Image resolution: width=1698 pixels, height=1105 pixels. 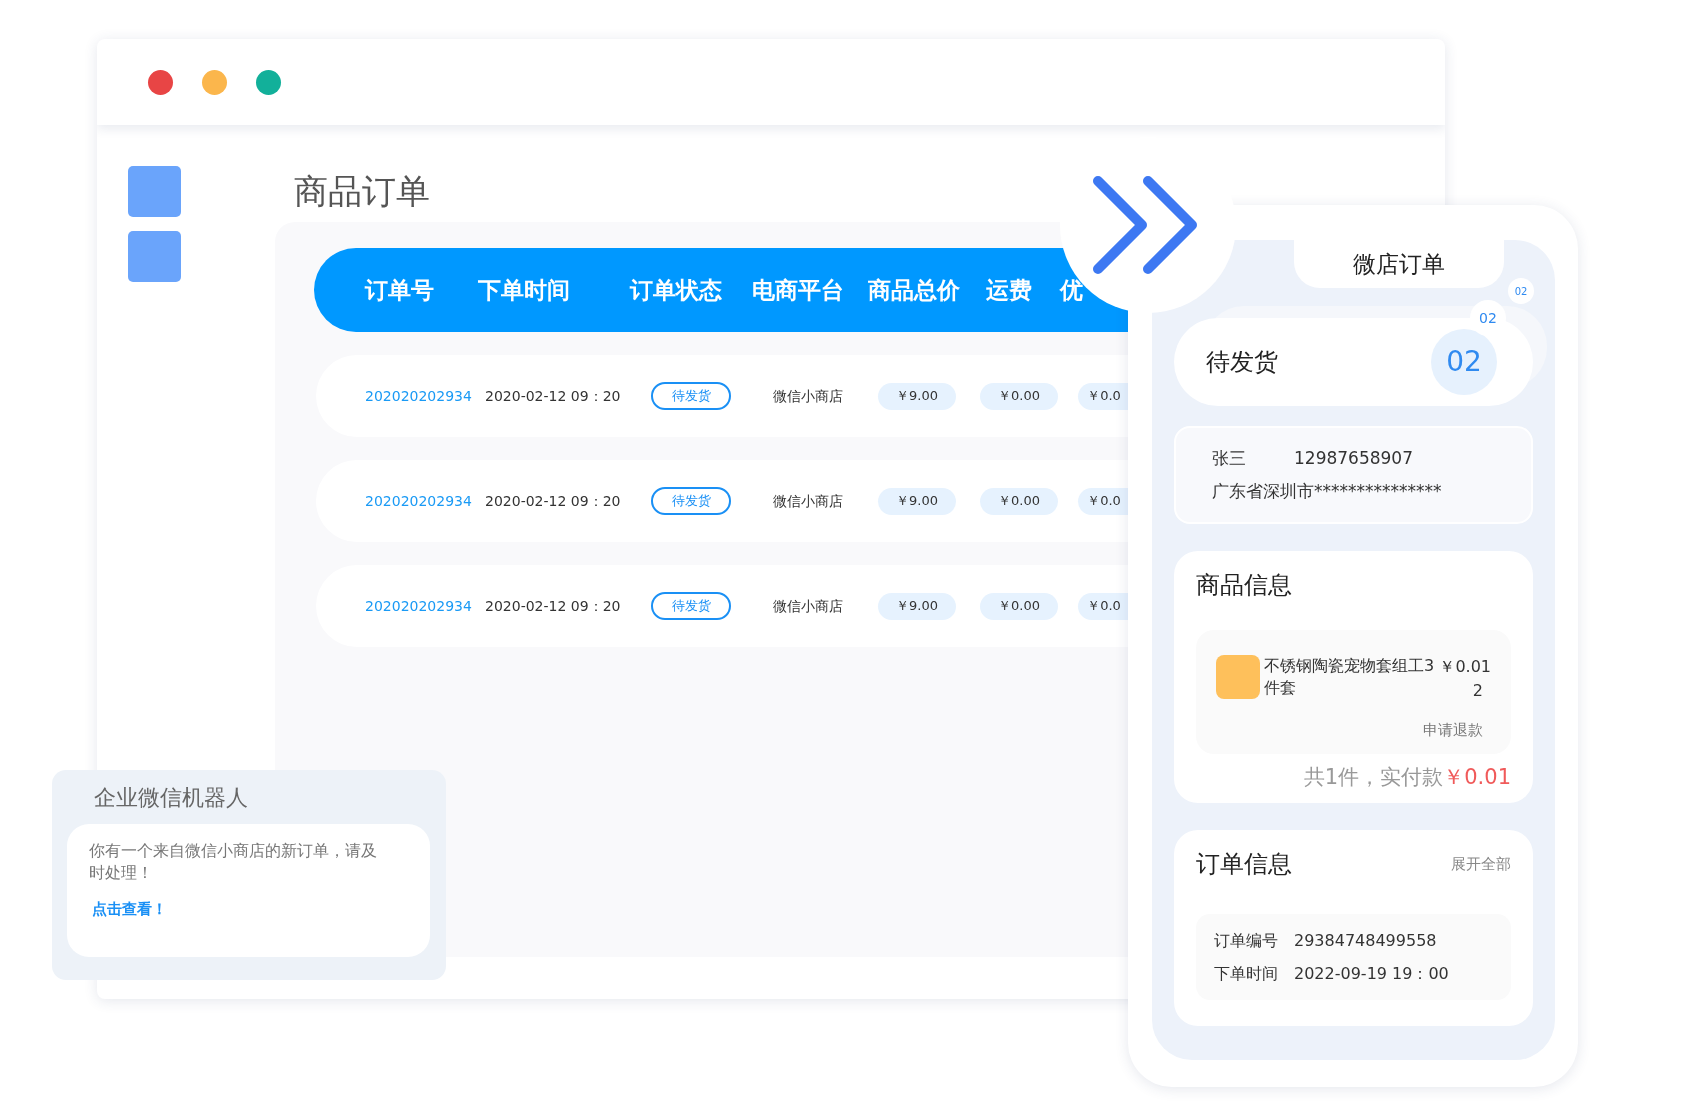 I want to click on field-label: 下单时间, so click(x=1246, y=974).